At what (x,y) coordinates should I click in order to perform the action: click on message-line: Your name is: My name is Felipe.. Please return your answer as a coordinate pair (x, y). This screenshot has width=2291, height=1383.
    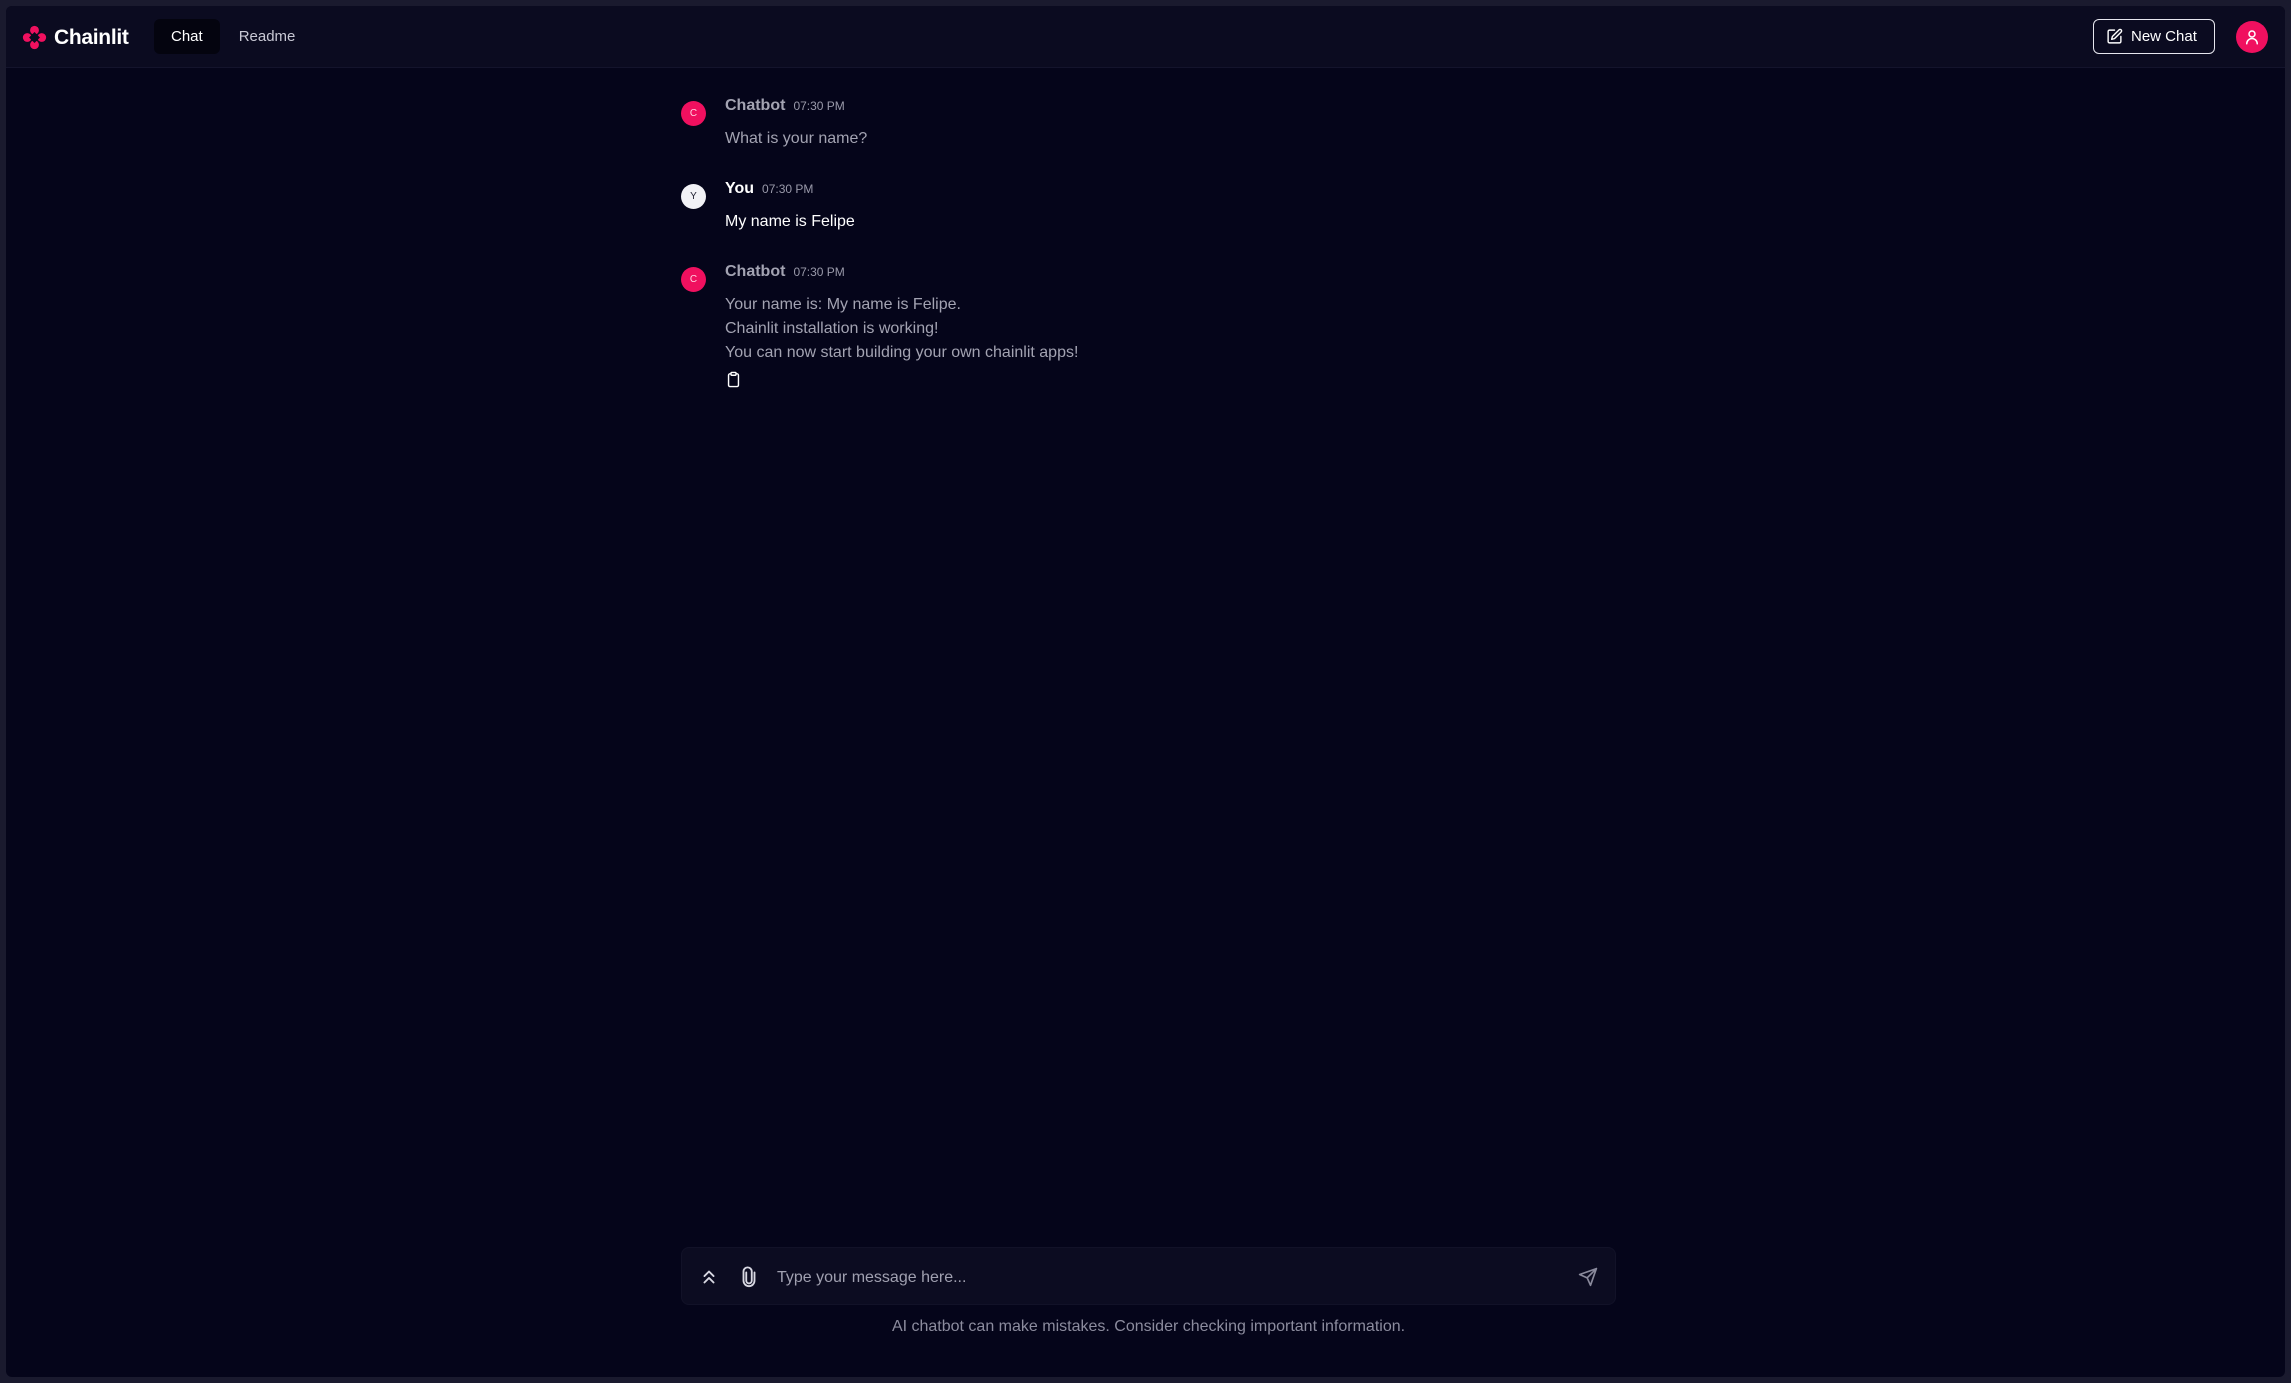
    Looking at the image, I should click on (843, 304).